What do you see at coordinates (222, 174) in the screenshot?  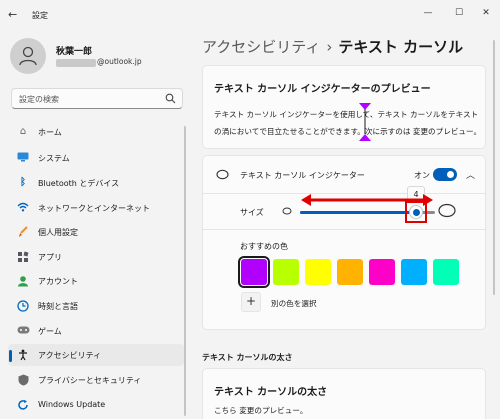 I see `indicator-icon` at bounding box center [222, 174].